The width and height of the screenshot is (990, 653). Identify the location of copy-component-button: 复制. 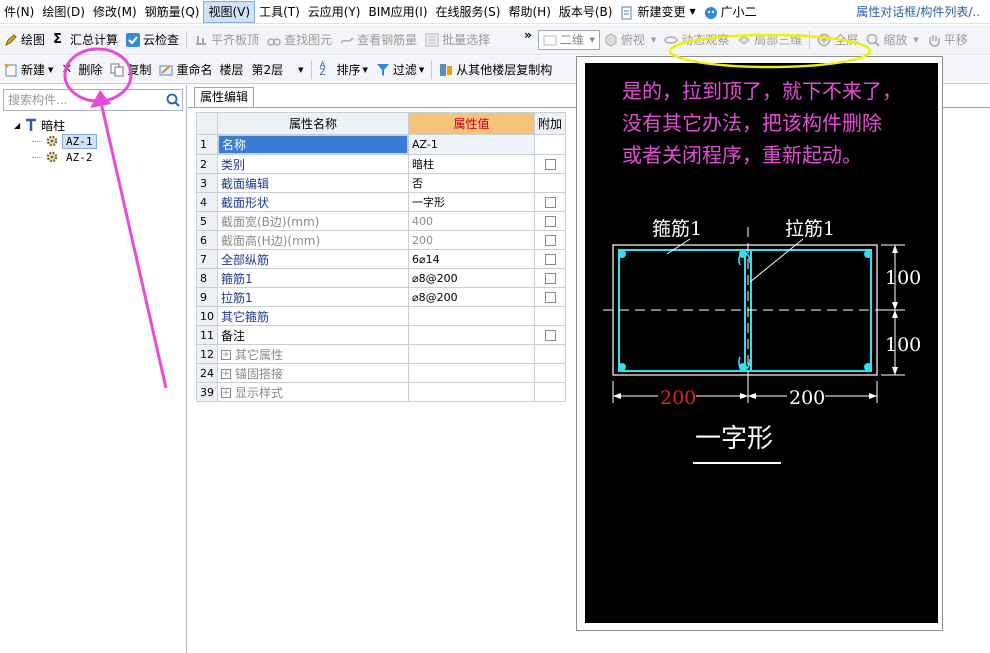
(130, 70).